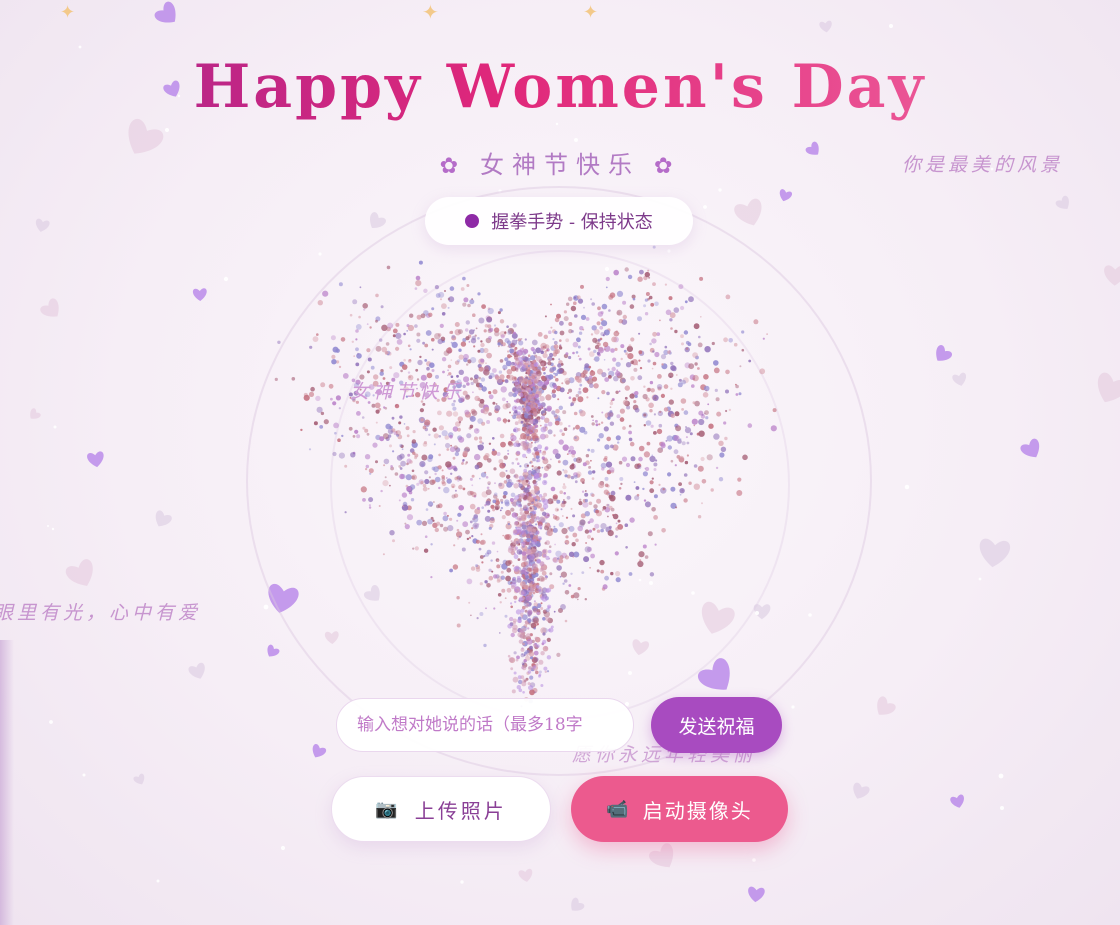 This screenshot has width=1120, height=925. I want to click on video-camera-icon: 📹, so click(618, 809).